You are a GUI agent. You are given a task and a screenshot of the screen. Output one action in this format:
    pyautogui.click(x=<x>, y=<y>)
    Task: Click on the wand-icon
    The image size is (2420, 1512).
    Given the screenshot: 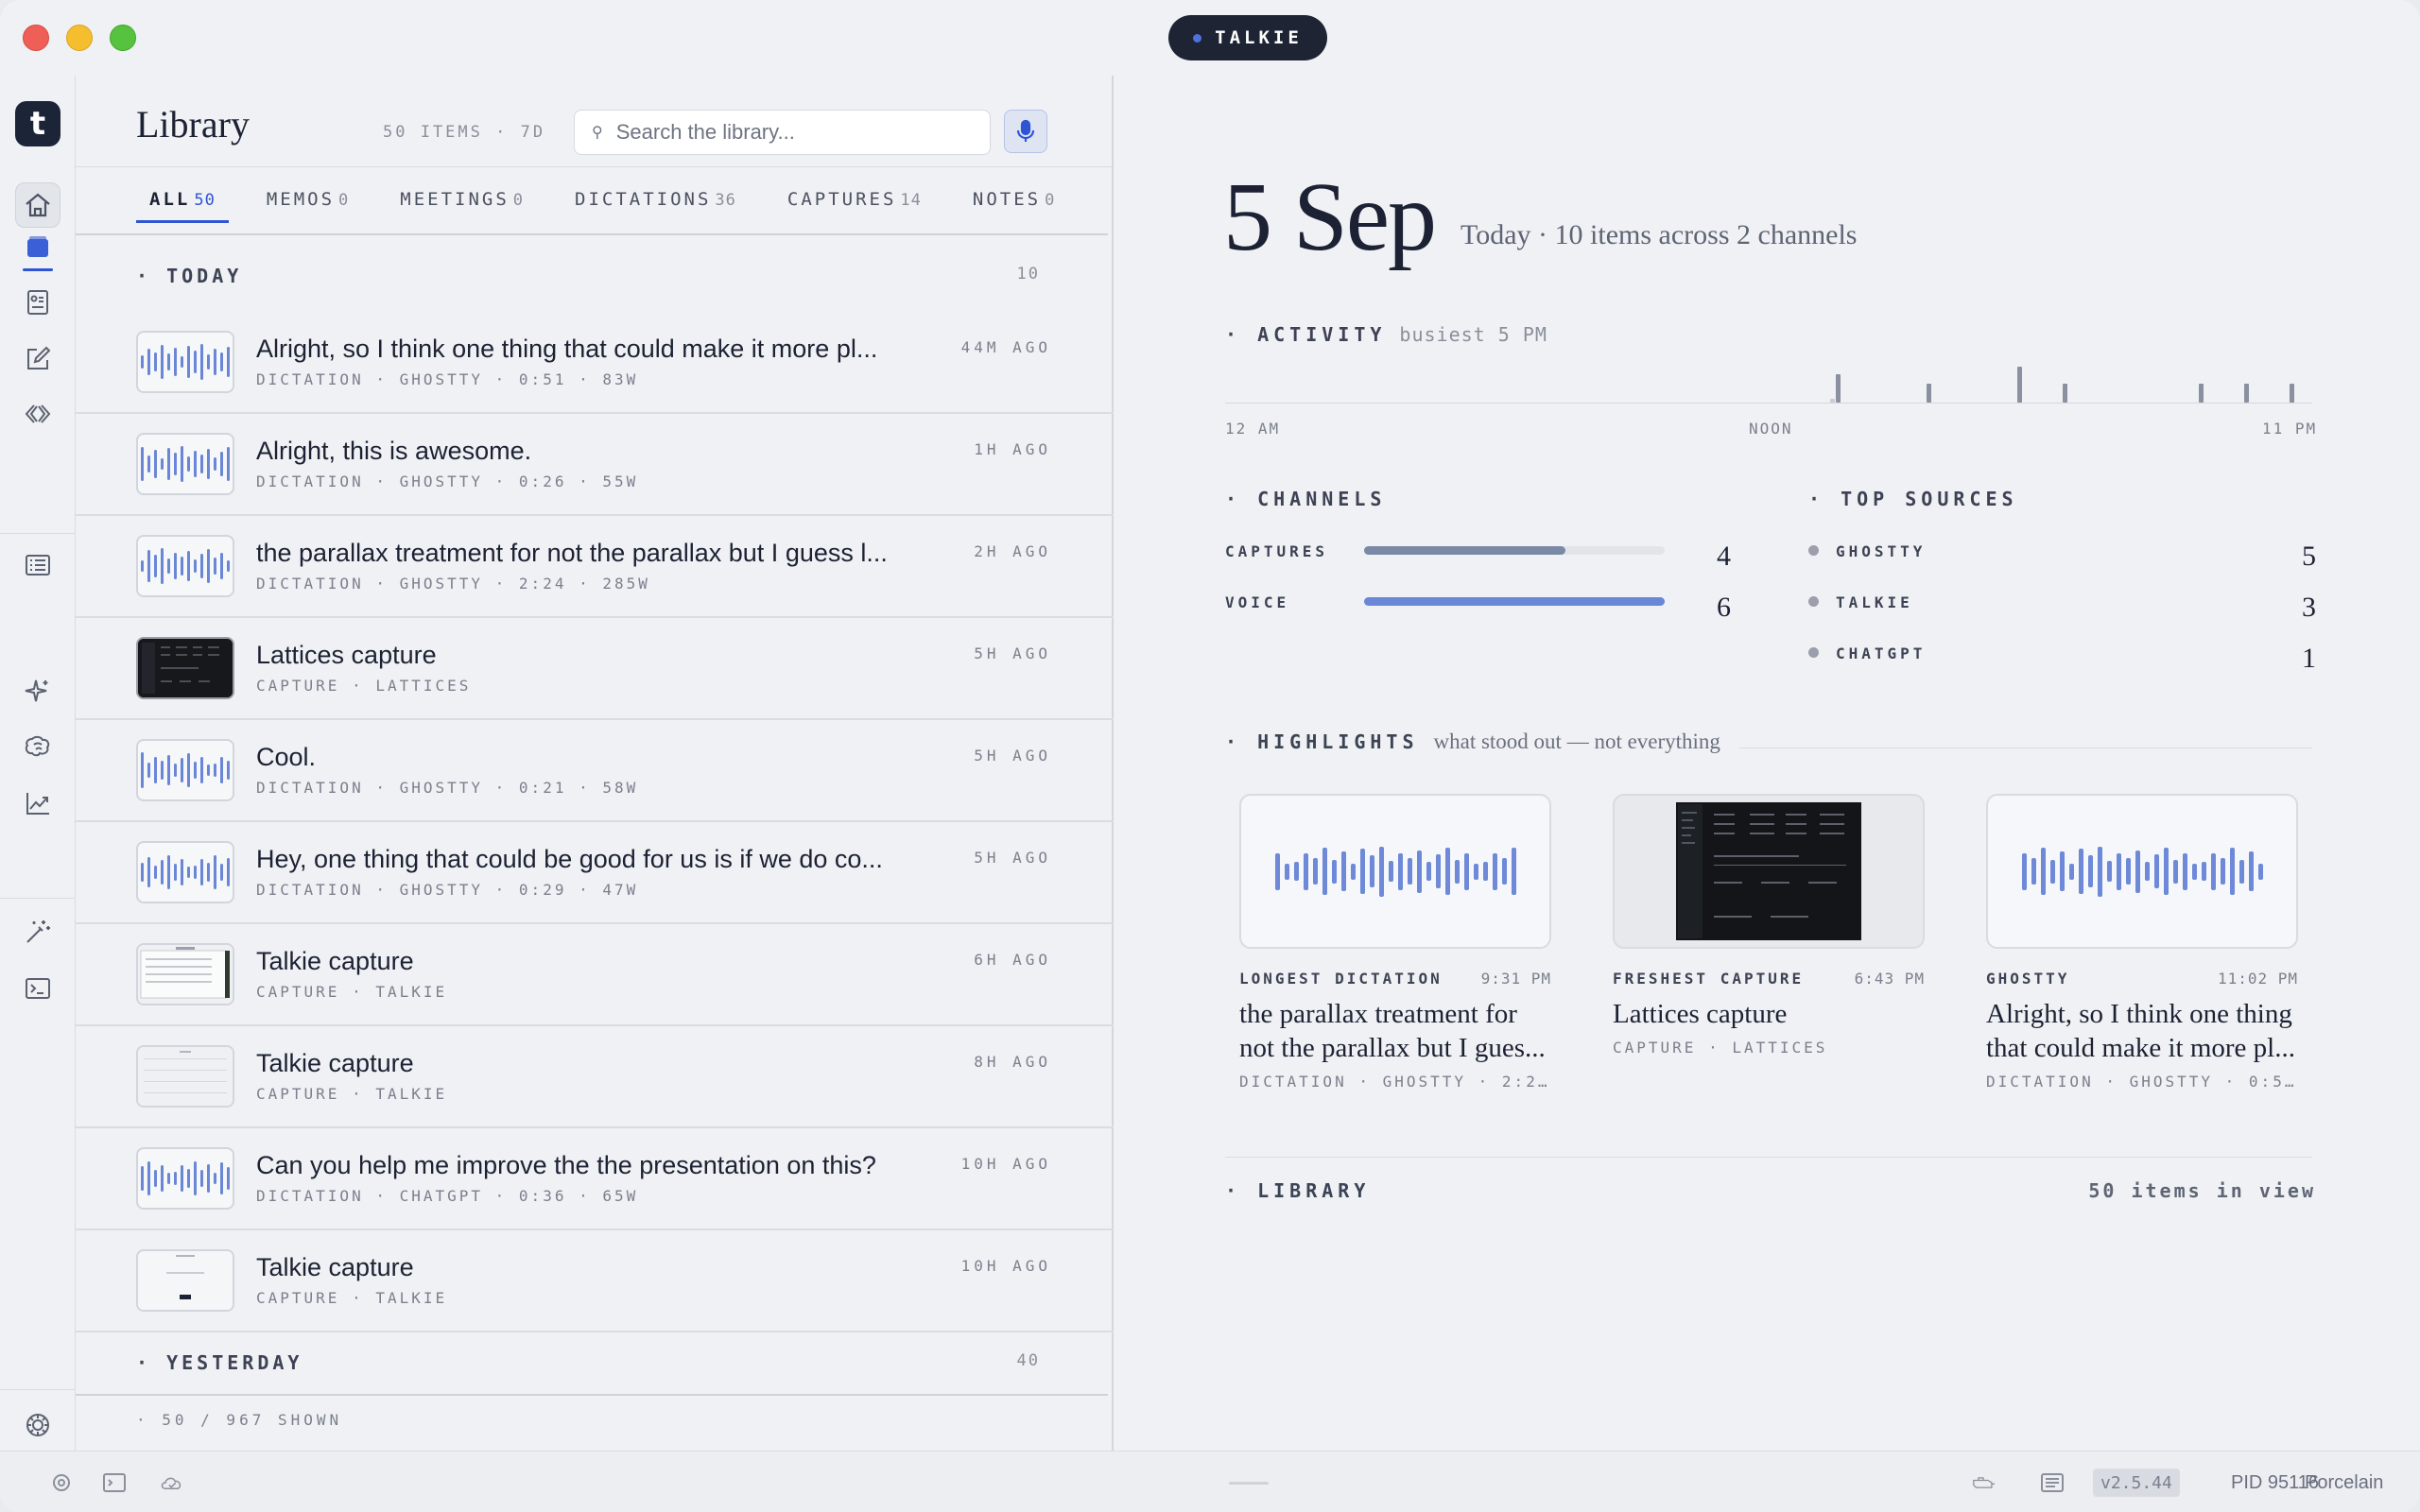 What is the action you would take?
    pyautogui.click(x=37, y=931)
    